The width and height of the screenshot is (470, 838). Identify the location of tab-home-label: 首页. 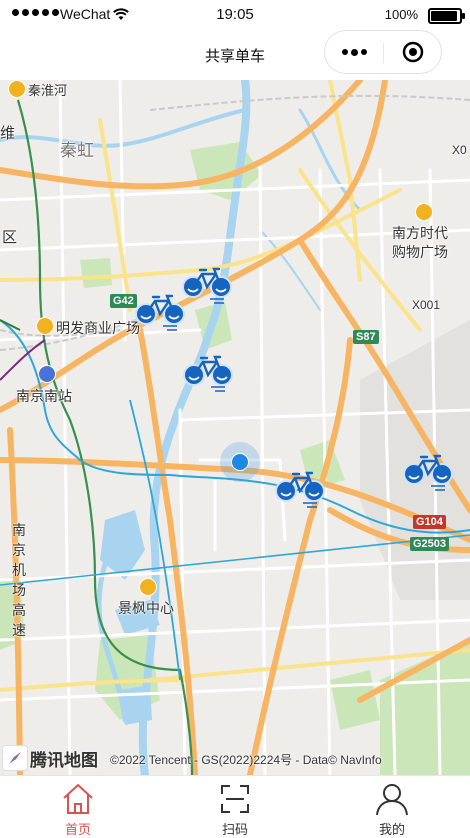
(77, 829).